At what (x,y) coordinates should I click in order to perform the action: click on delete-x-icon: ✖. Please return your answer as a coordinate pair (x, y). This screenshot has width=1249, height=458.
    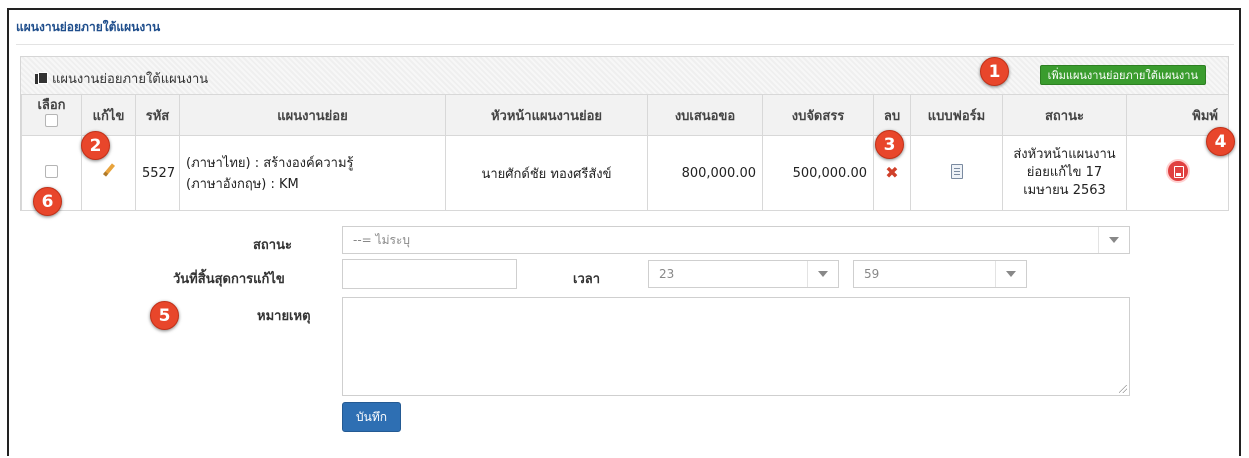
    Looking at the image, I should click on (891, 172).